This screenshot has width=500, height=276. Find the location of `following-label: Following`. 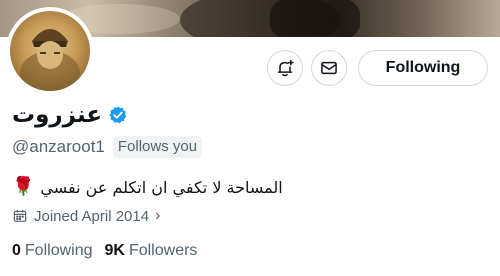

following-label: Following is located at coordinates (58, 250).